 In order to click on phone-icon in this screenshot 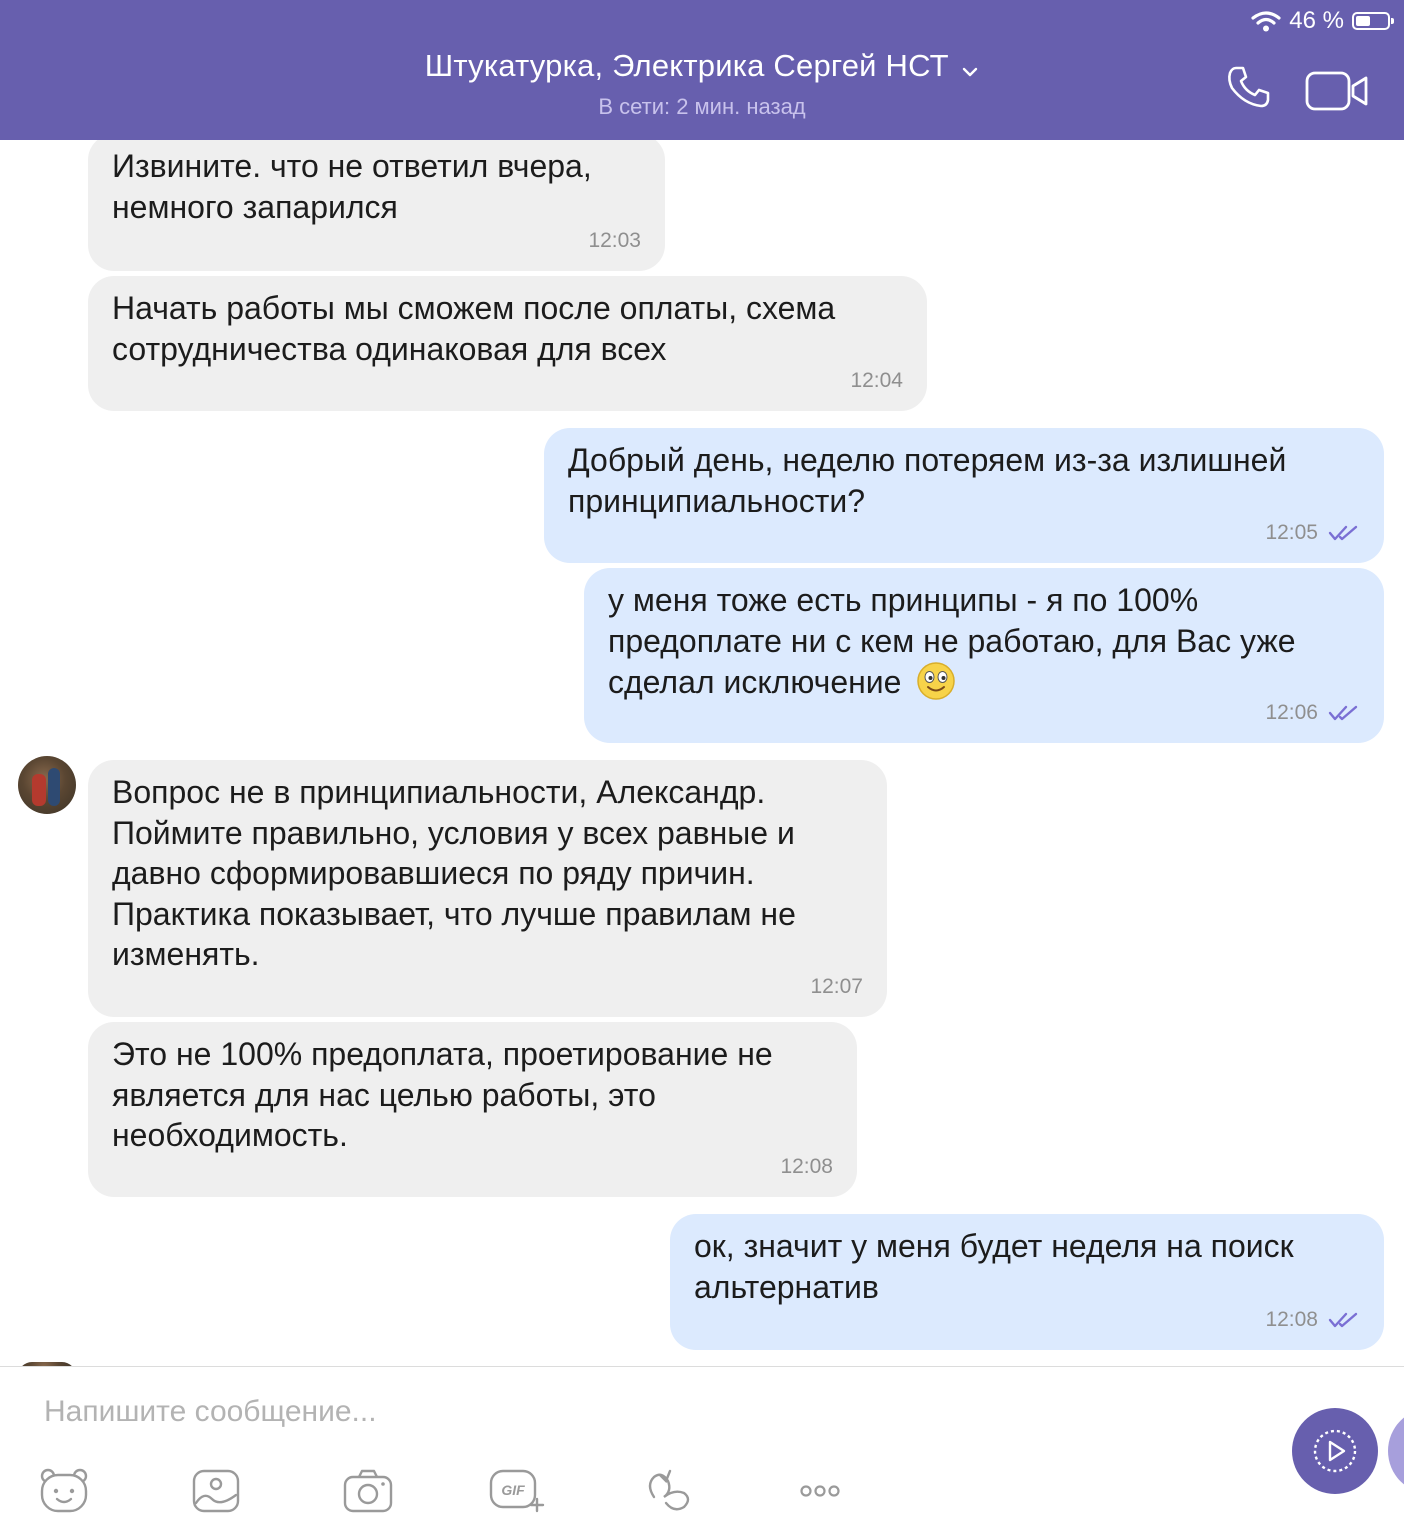, I will do `click(1249, 87)`.